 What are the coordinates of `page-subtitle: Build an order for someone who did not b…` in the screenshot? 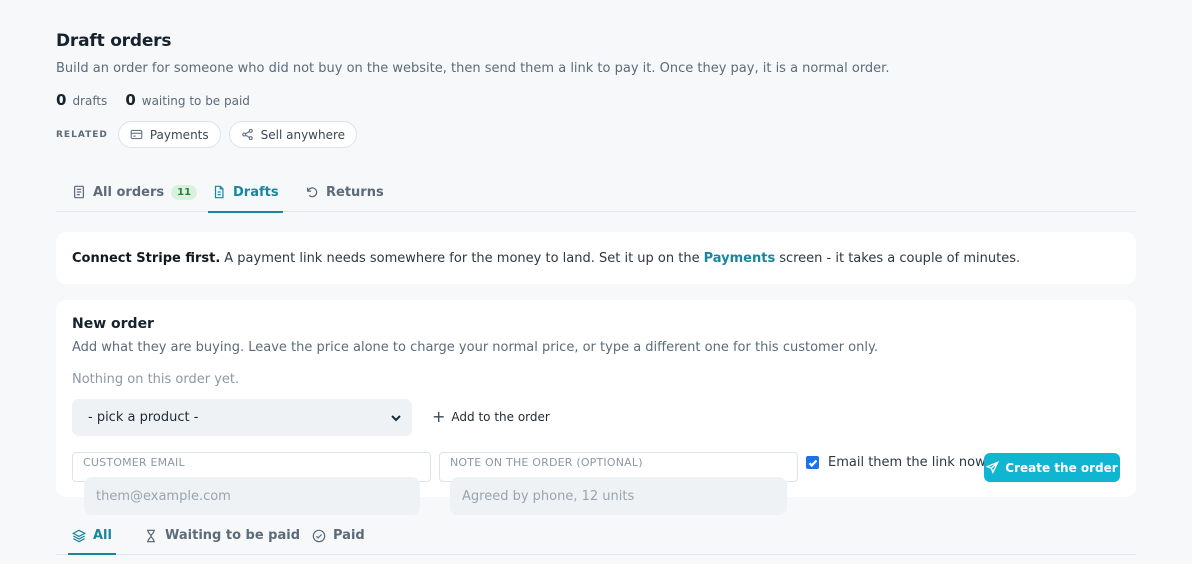 It's located at (473, 68).